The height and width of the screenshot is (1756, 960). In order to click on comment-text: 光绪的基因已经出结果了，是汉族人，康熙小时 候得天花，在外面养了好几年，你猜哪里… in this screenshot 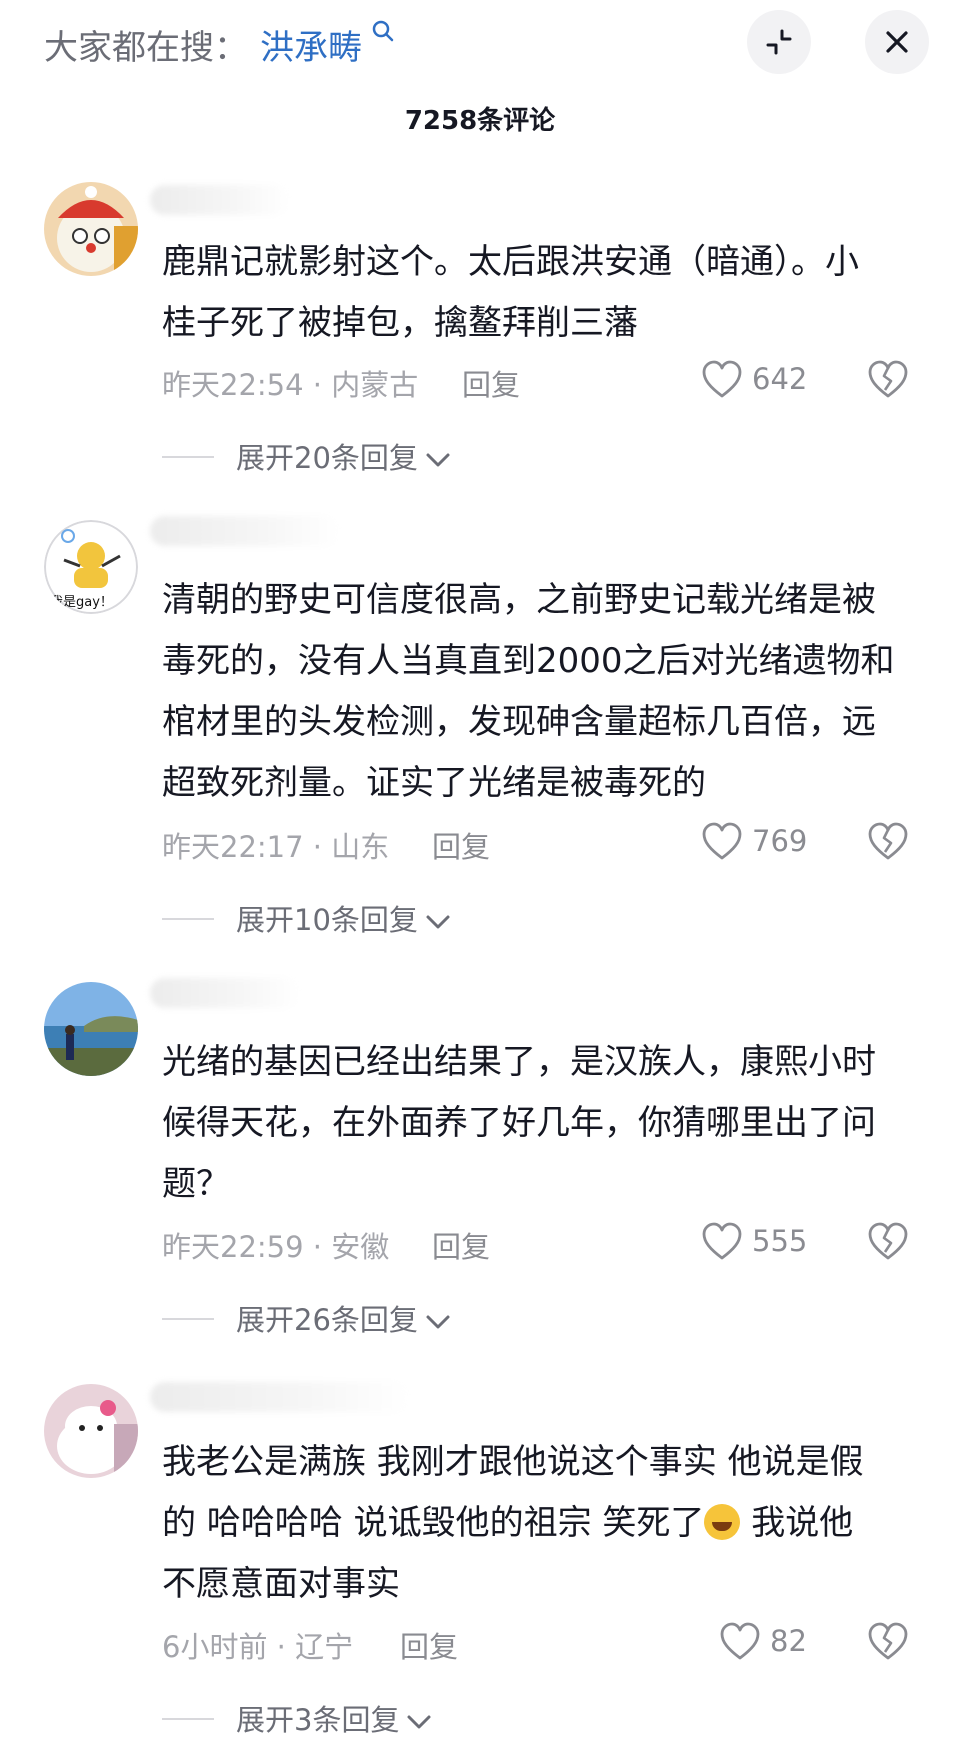, I will do `click(519, 1123)`.